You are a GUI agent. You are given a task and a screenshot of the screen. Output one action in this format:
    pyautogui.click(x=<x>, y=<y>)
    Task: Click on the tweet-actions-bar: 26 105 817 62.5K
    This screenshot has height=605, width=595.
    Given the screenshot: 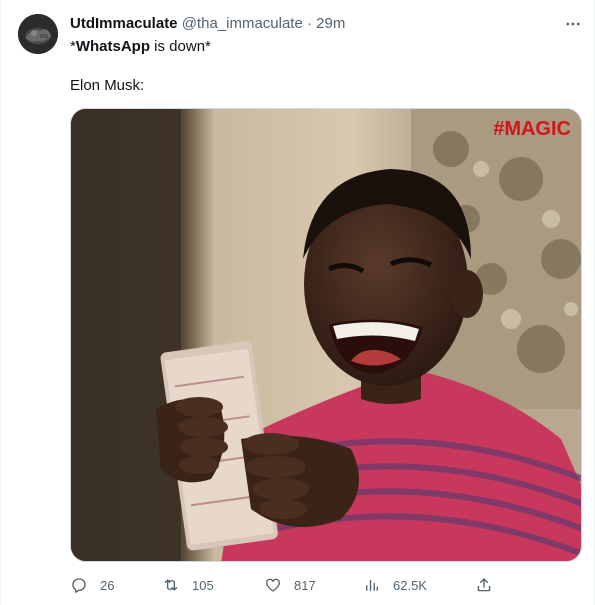 What is the action you would take?
    pyautogui.click(x=326, y=585)
    